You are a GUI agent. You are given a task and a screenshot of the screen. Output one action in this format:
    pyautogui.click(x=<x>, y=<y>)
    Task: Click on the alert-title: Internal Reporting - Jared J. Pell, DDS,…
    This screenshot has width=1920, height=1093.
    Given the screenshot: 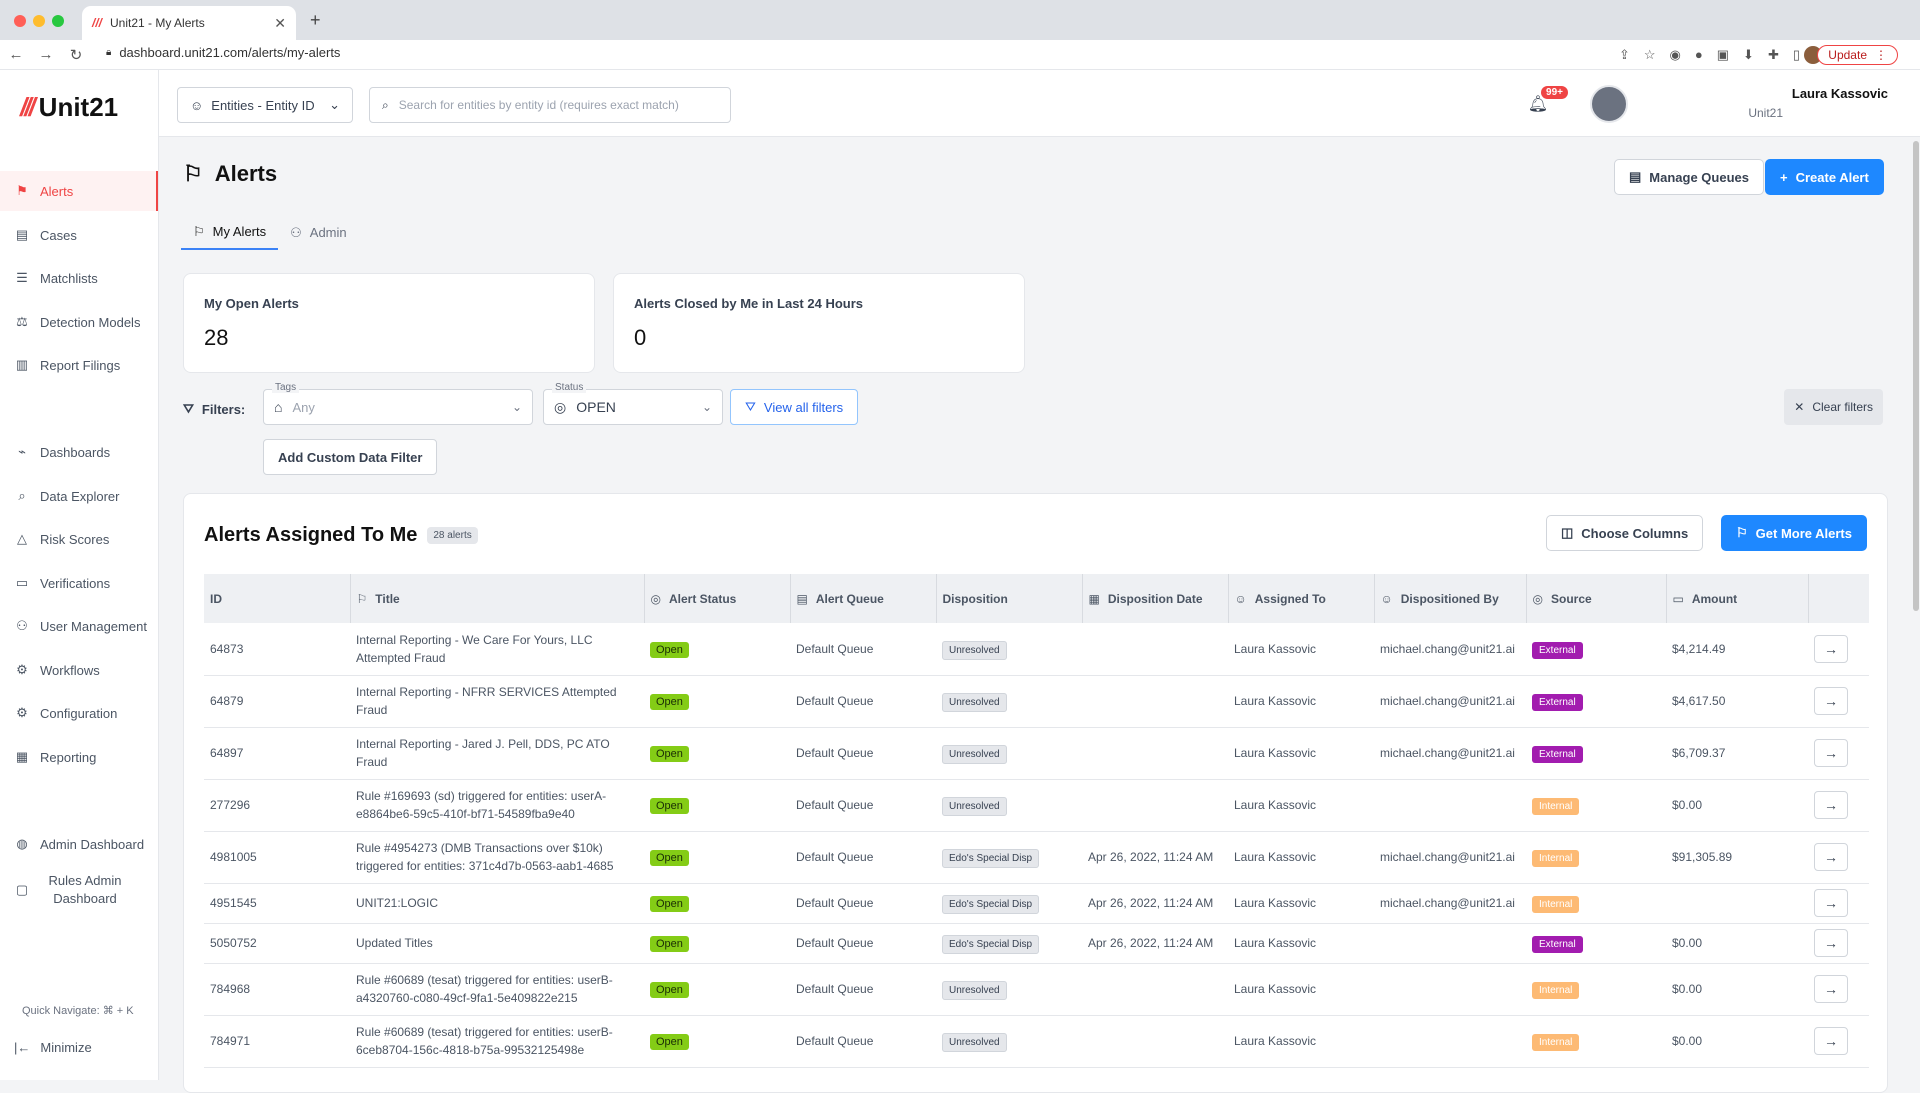 What is the action you would take?
    pyautogui.click(x=483, y=753)
    